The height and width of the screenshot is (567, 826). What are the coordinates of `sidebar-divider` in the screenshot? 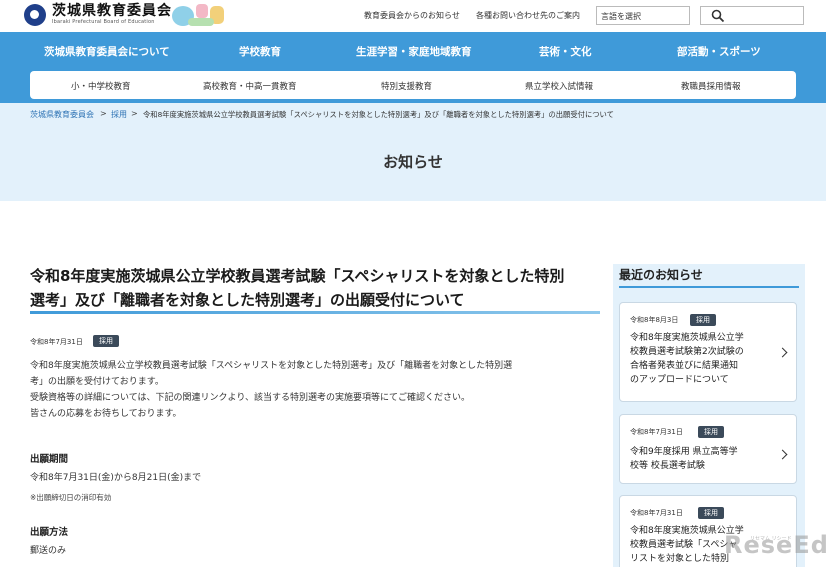 It's located at (709, 287).